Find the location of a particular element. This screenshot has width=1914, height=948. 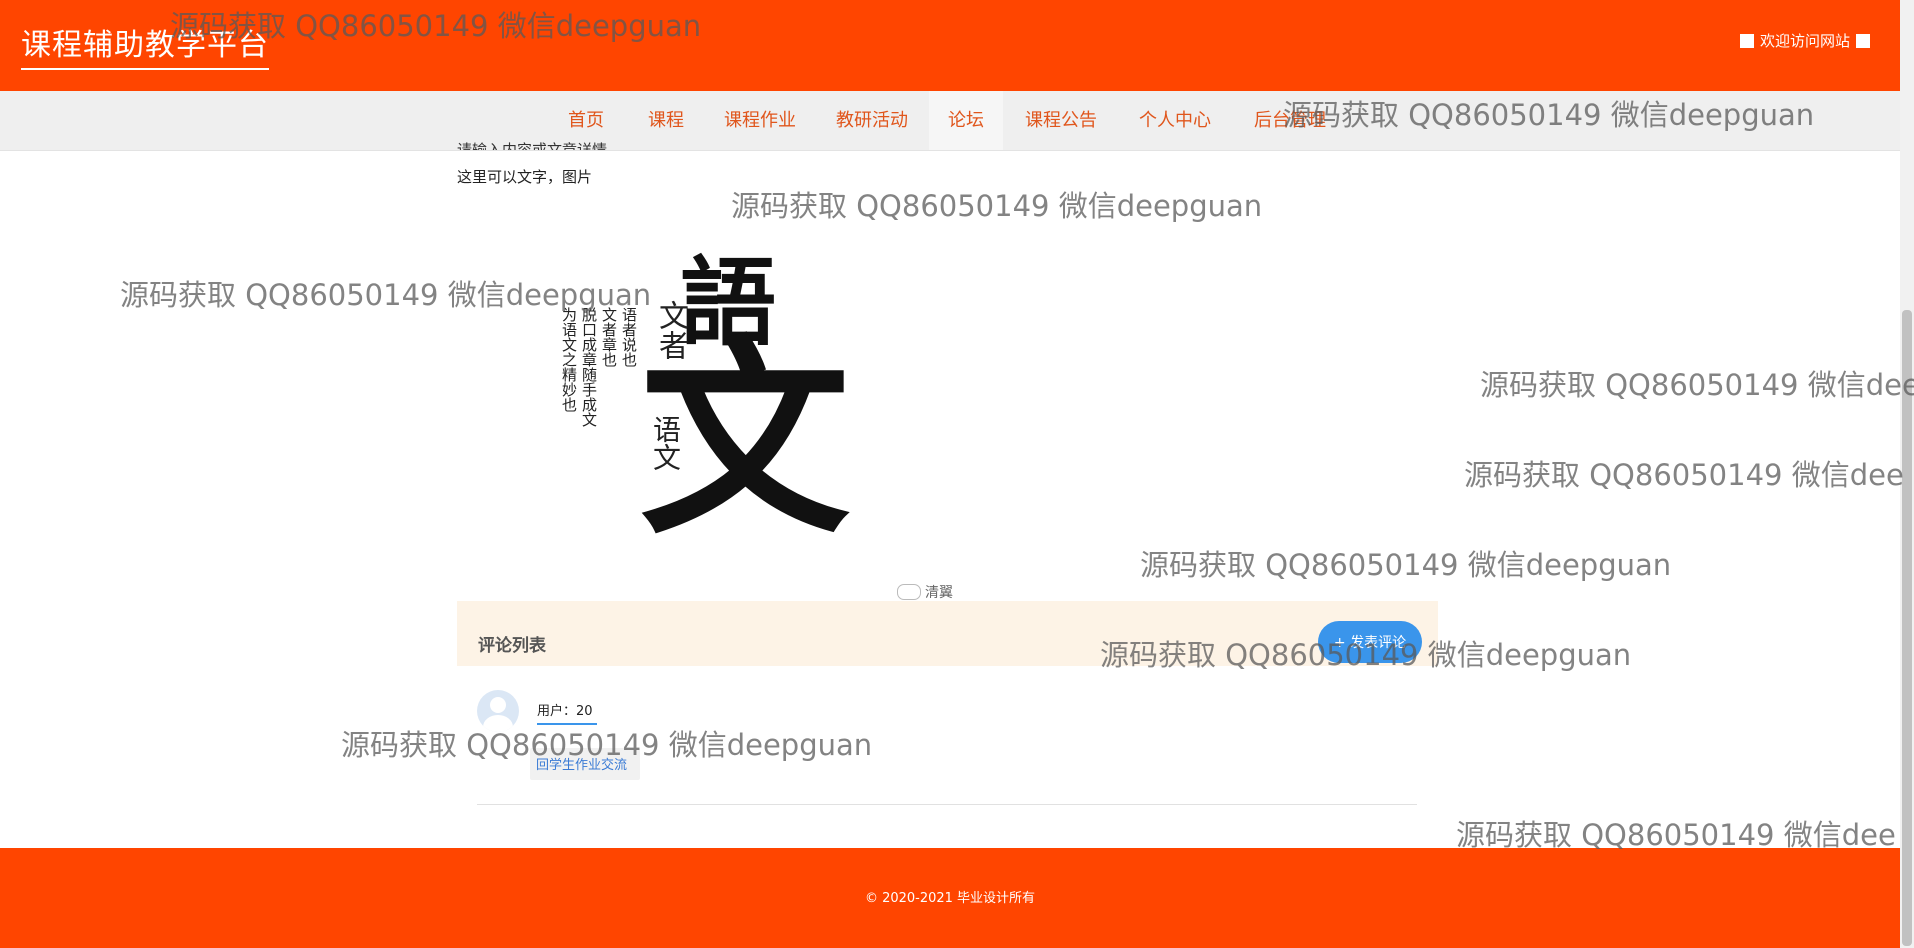

nav-research-activity: 教研活动 is located at coordinates (872, 120).